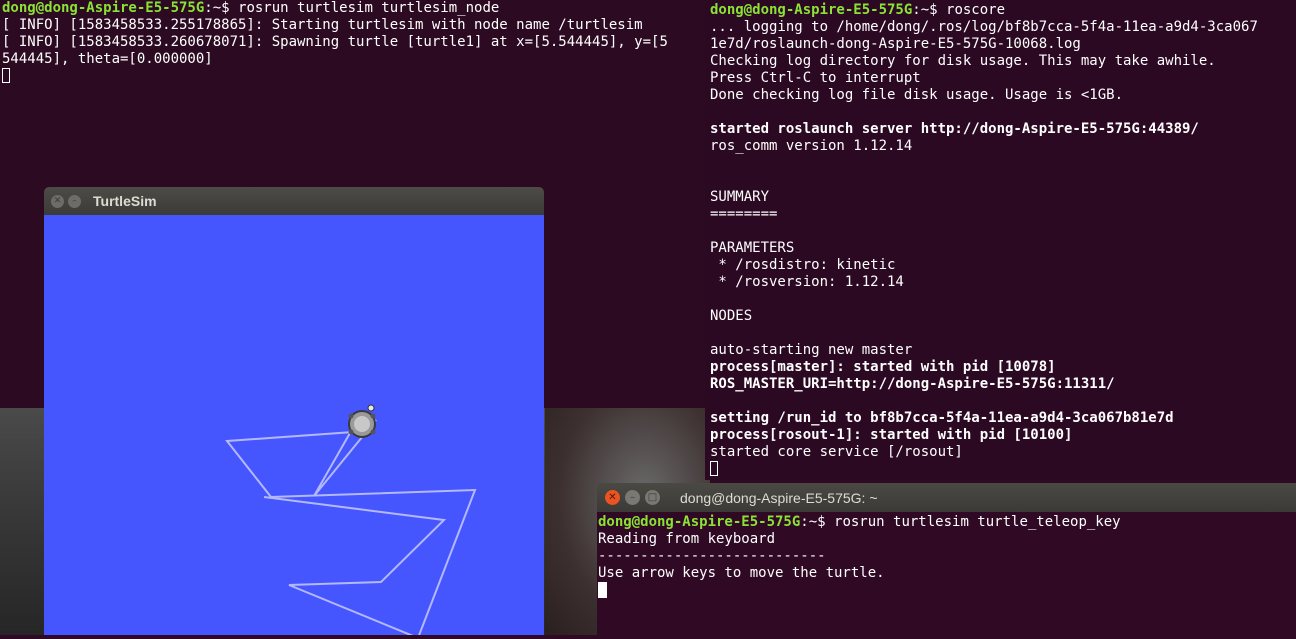  I want to click on right-prompt-line: dong@dong-Aspire-E5-575G:~$ roscore, so click(984, 10).